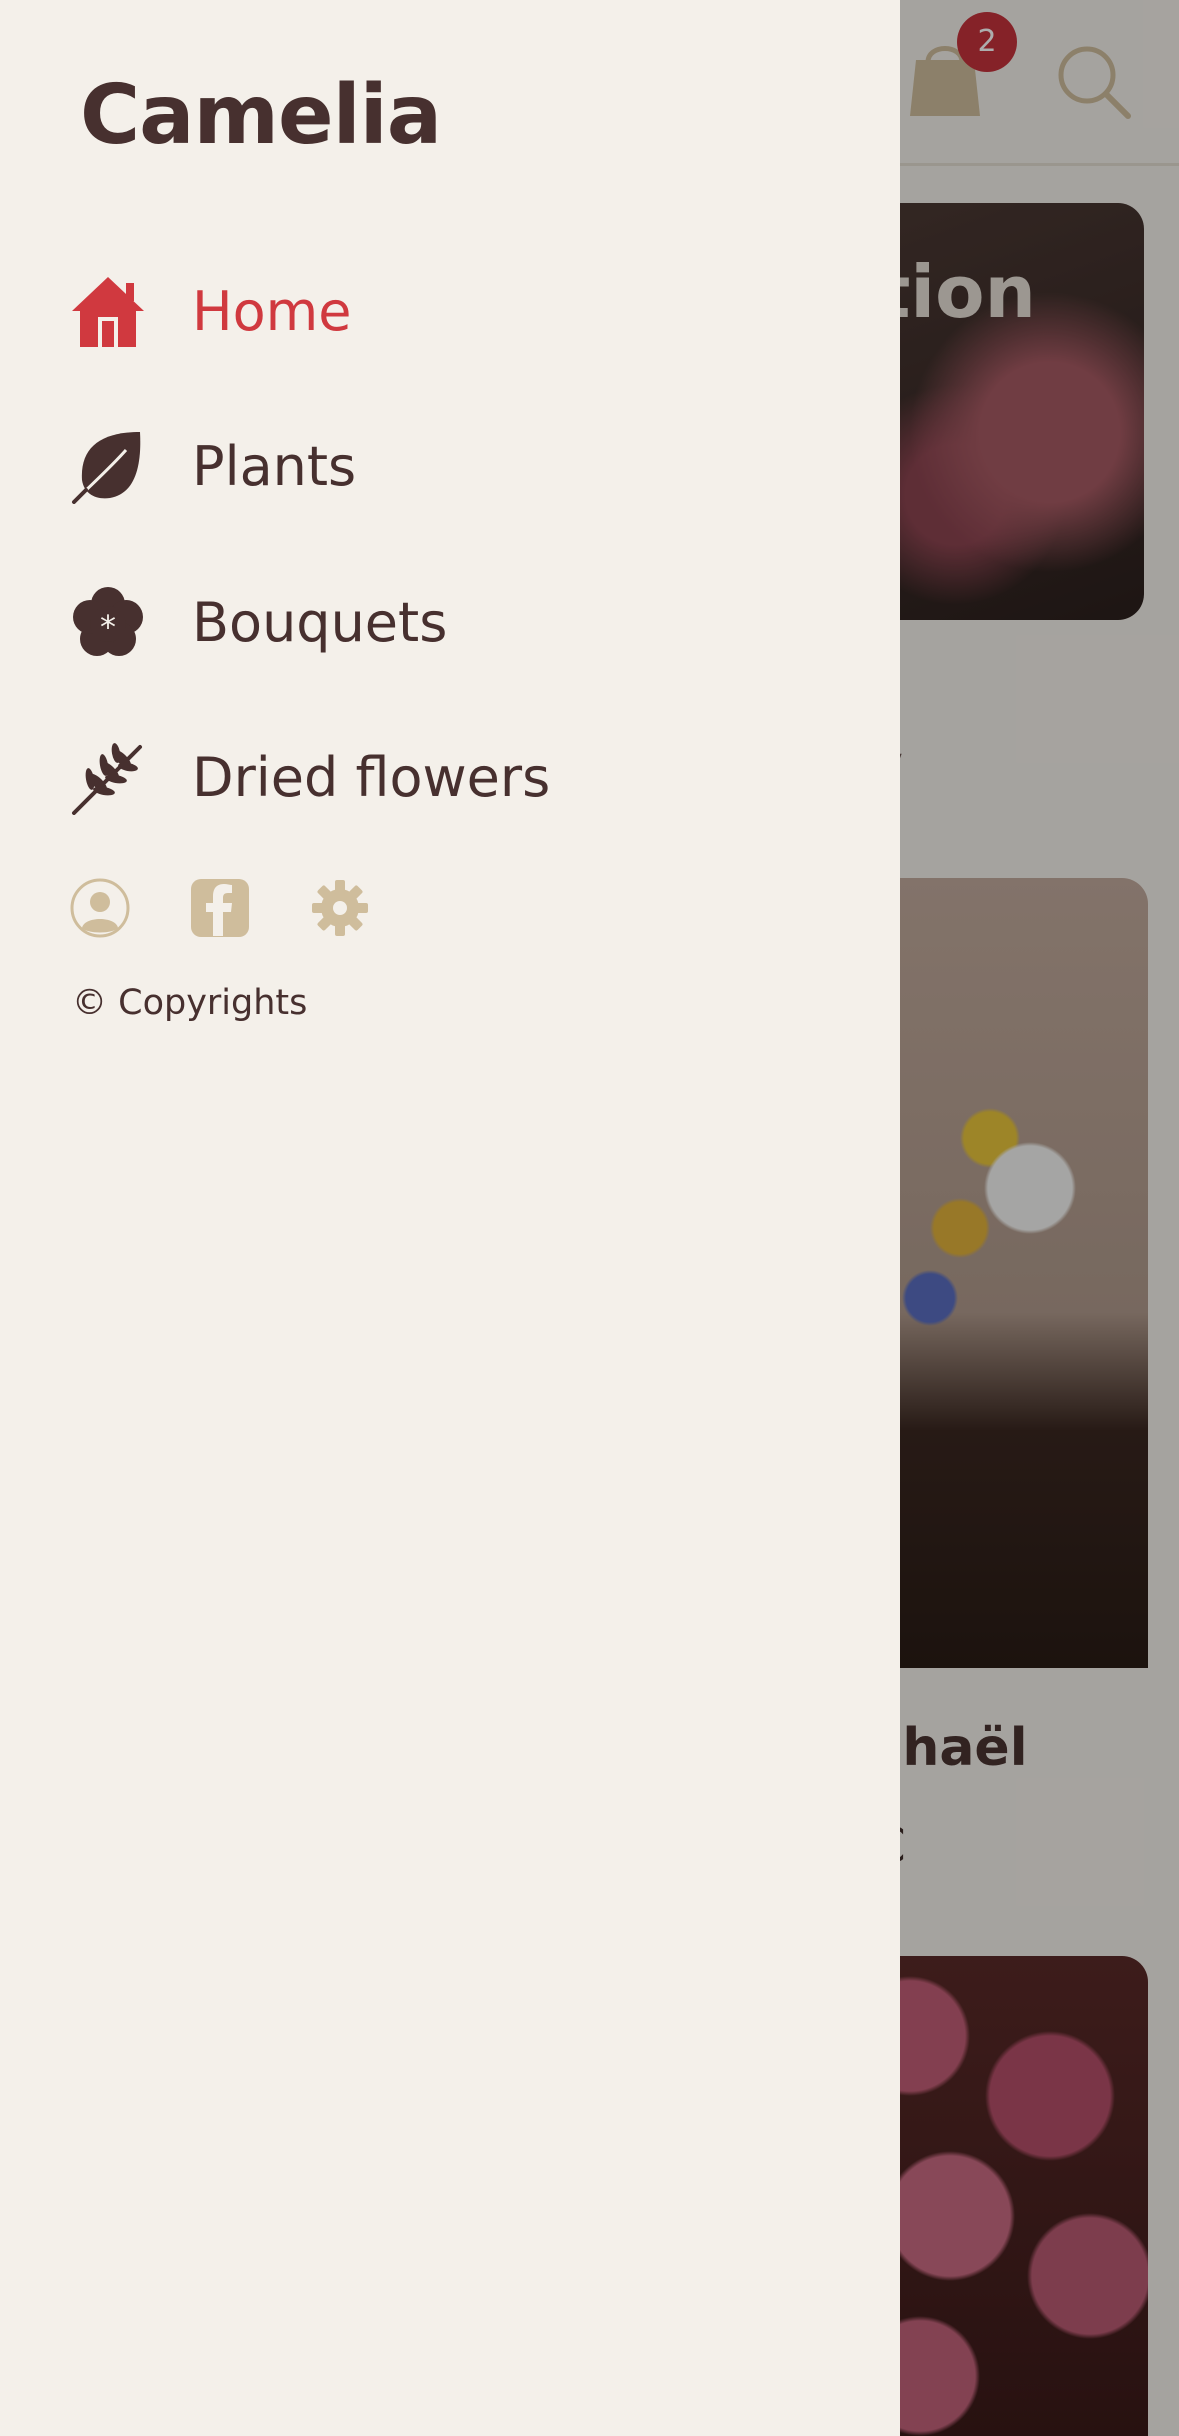 This screenshot has height=2436, width=1179. Describe the element at coordinates (450, 311) in the screenshot. I see `nav-item-home: Home` at that location.